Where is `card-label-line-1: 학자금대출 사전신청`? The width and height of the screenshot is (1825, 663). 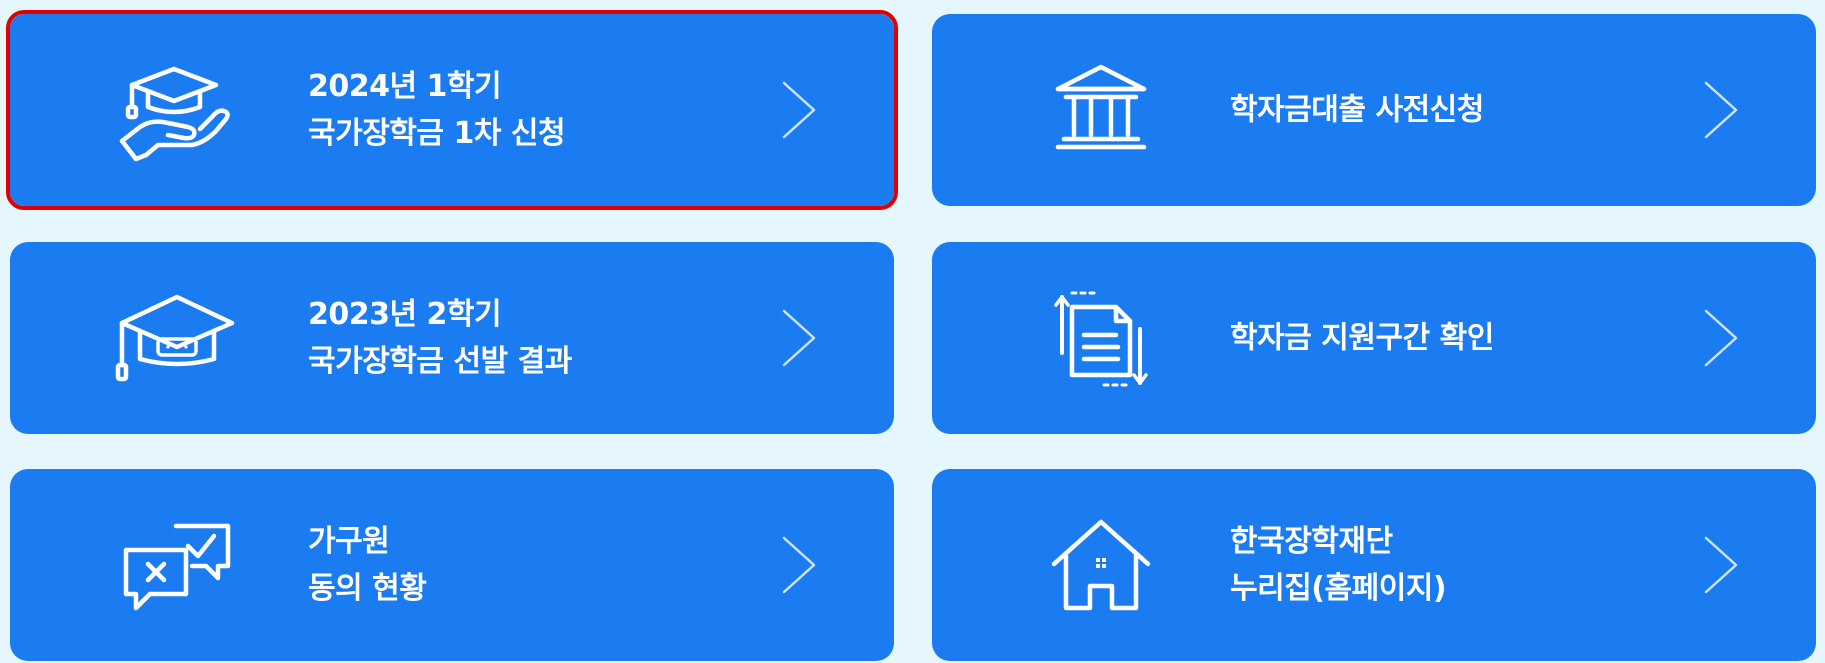 card-label-line-1: 학자금대출 사전신청 is located at coordinates (1357, 110).